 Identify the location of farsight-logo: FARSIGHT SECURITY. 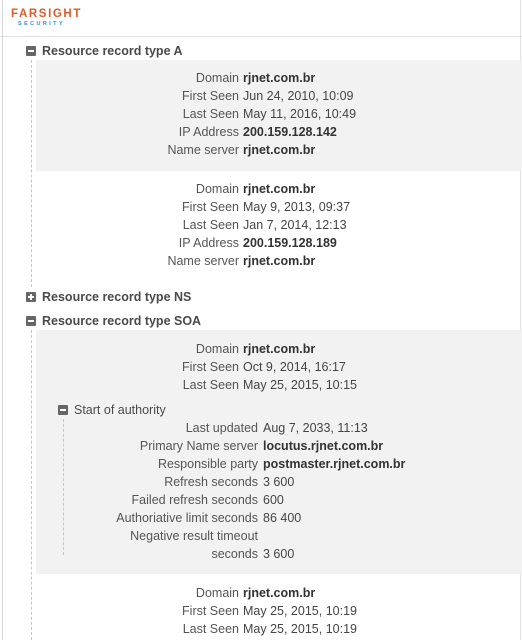
(46, 18).